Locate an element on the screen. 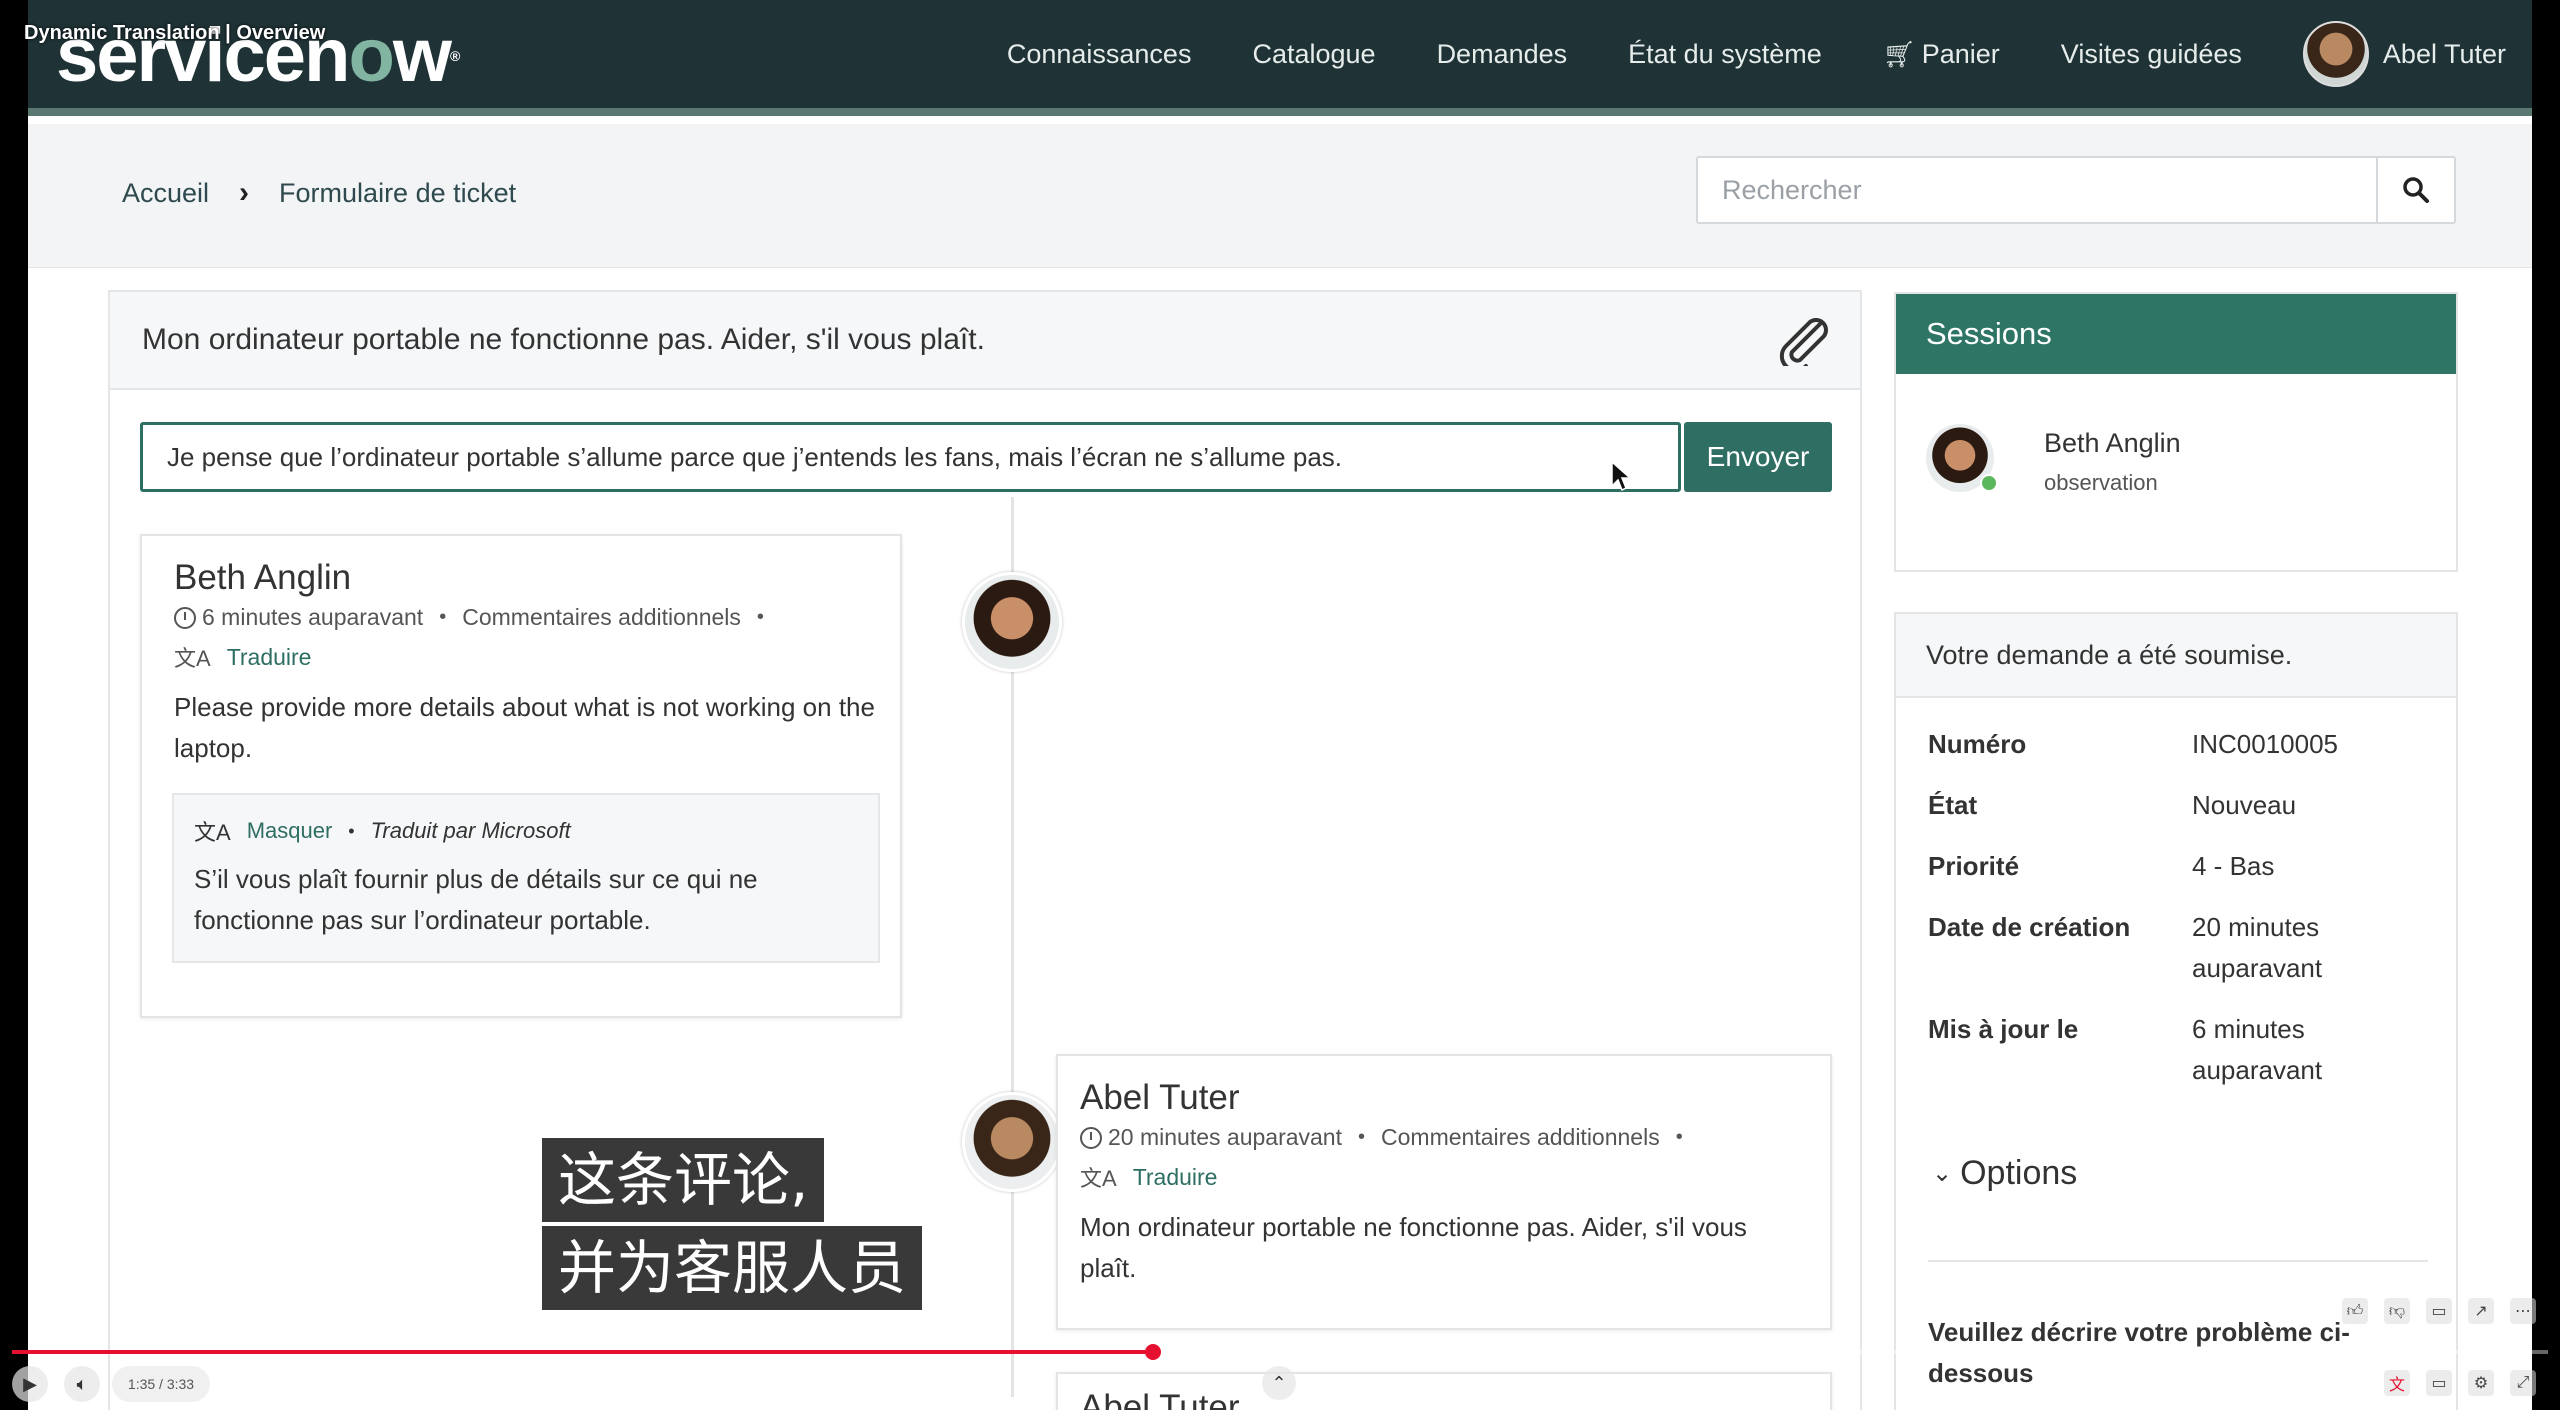  user-menu: Abel Tuter is located at coordinates (2404, 54).